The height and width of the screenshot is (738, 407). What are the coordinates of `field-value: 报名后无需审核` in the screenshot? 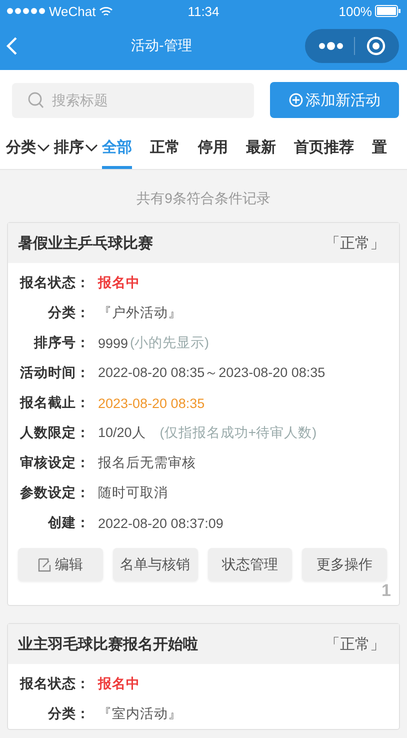 It's located at (147, 463).